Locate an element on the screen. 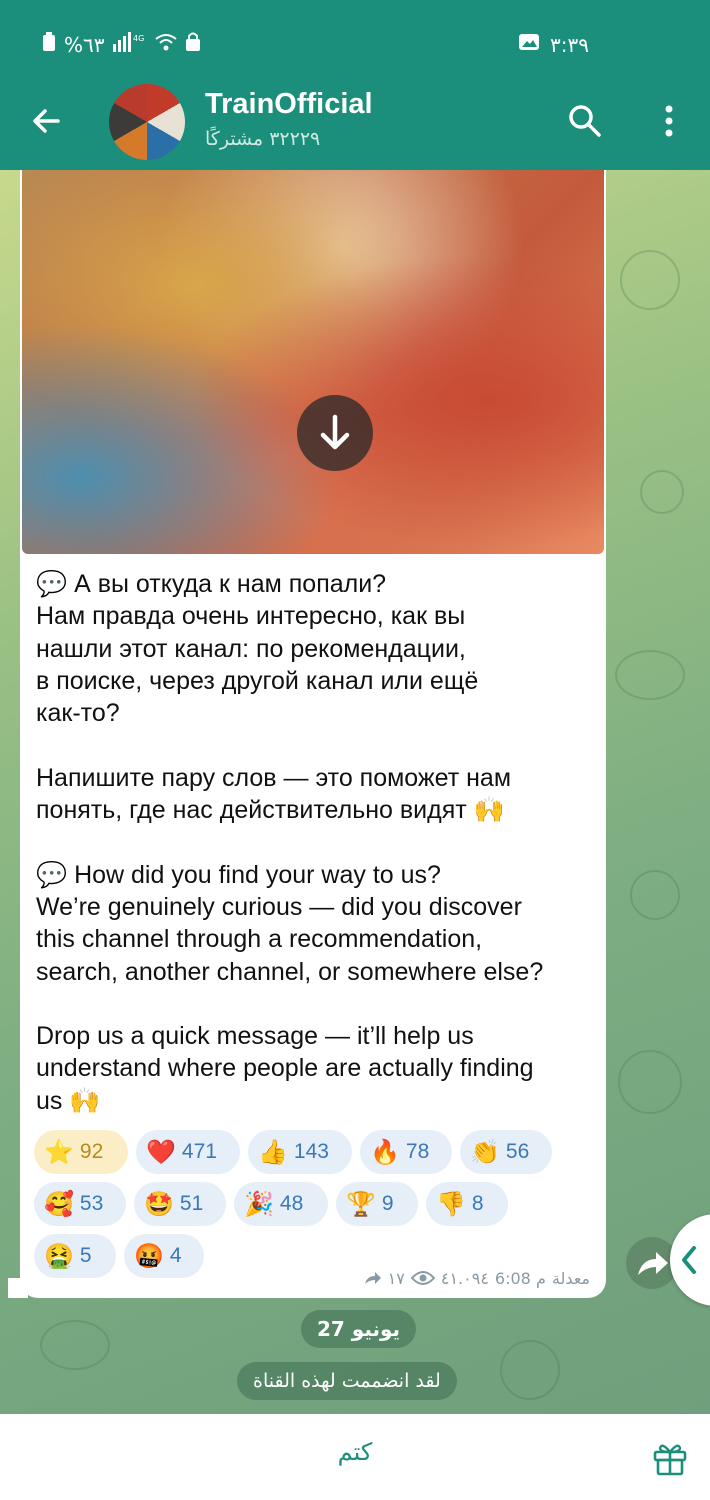  eye-icon is located at coordinates (422, 1278).